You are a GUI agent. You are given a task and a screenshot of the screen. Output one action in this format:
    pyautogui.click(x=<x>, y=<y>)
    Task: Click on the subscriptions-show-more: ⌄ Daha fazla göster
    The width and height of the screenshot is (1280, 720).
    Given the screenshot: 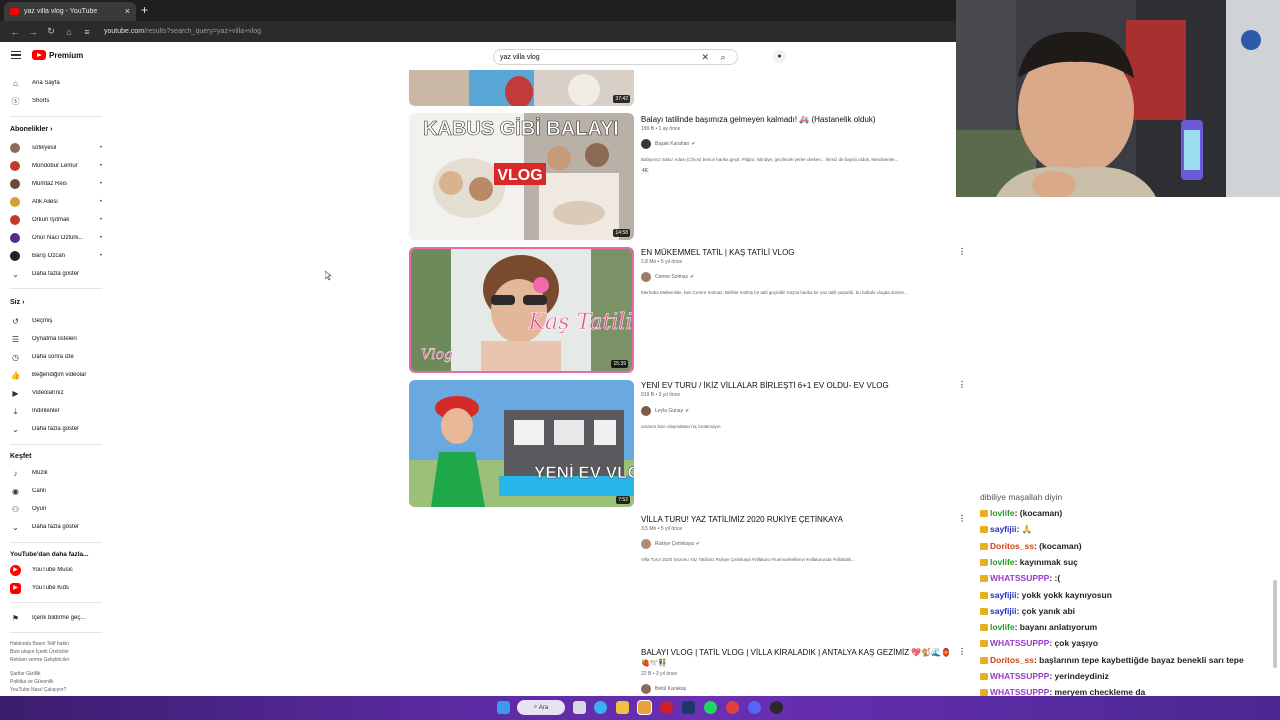 What is the action you would take?
    pyautogui.click(x=56, y=274)
    